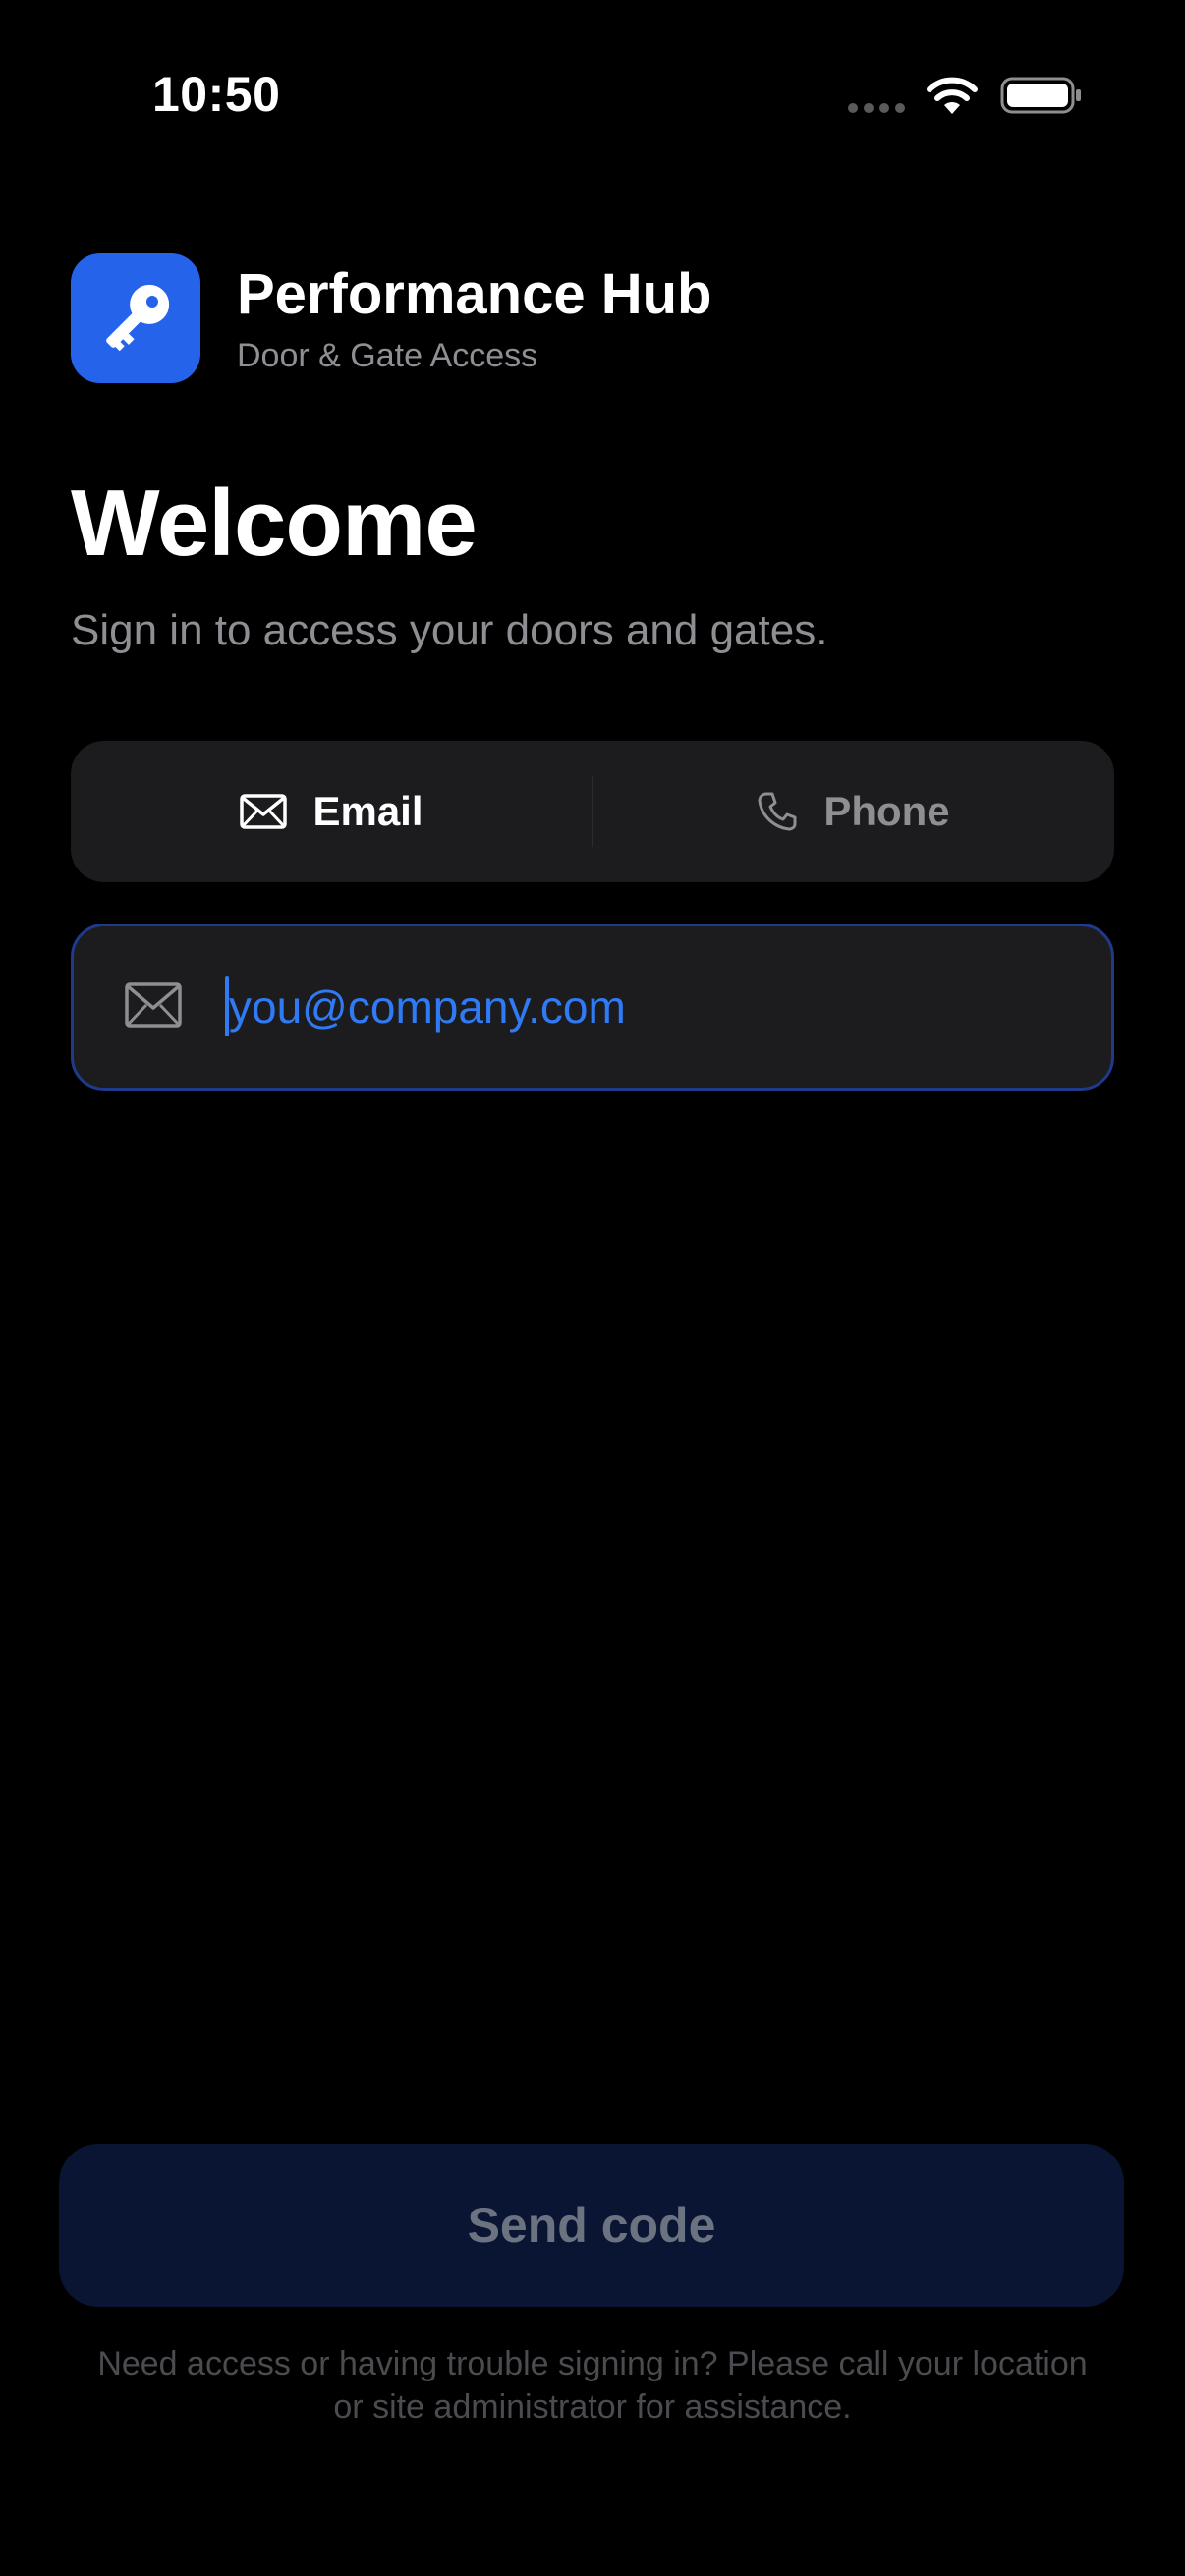 The height and width of the screenshot is (2576, 1185). I want to click on email-field, so click(592, 1007).